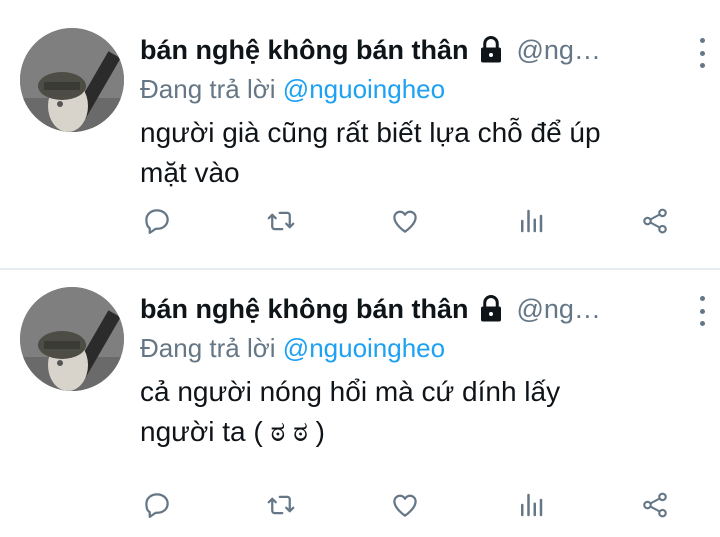 The height and width of the screenshot is (537, 720). Describe the element at coordinates (232, 431) in the screenshot. I see `tweet-text-line: người ta ( ಠ ಠ )` at that location.